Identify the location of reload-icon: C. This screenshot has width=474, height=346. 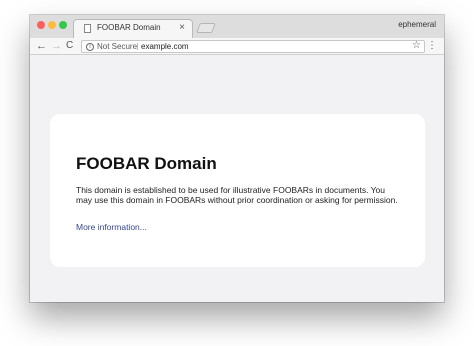
(69, 46).